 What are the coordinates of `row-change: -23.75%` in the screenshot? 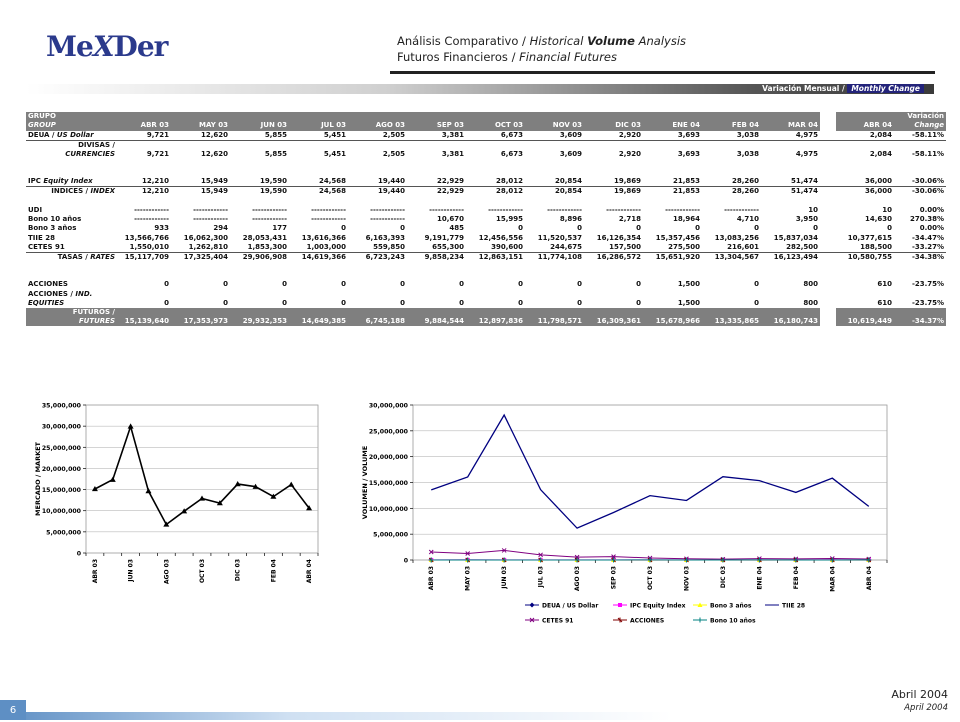 It's located at (920, 284).